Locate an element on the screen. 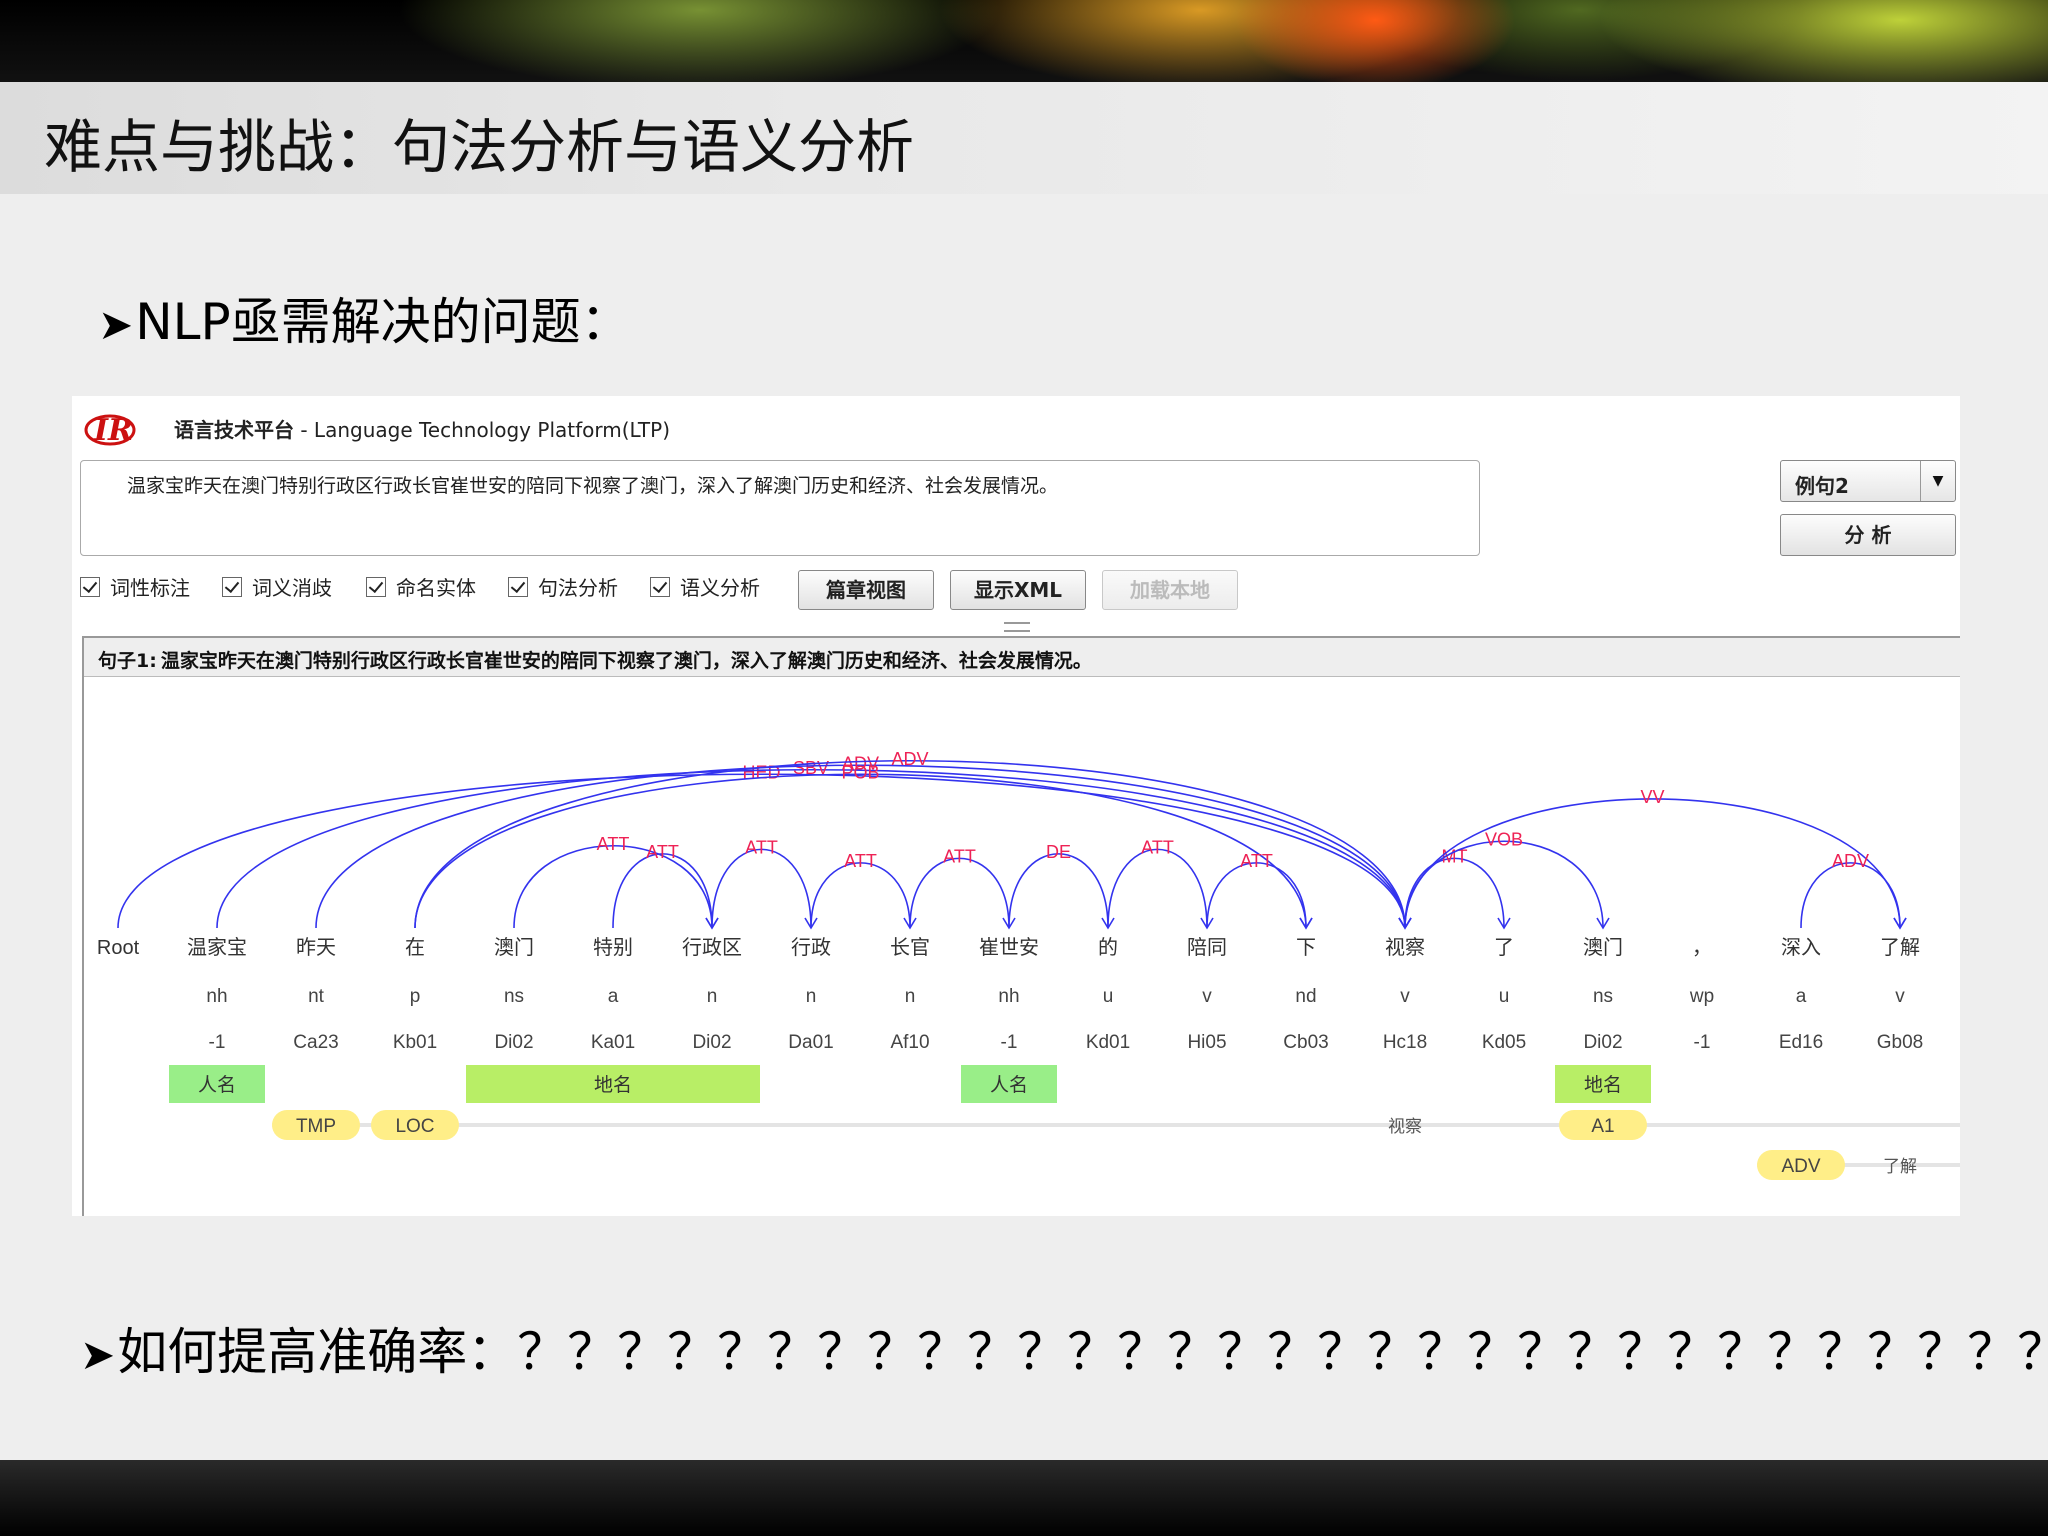  token-pos: nd is located at coordinates (1305, 996).